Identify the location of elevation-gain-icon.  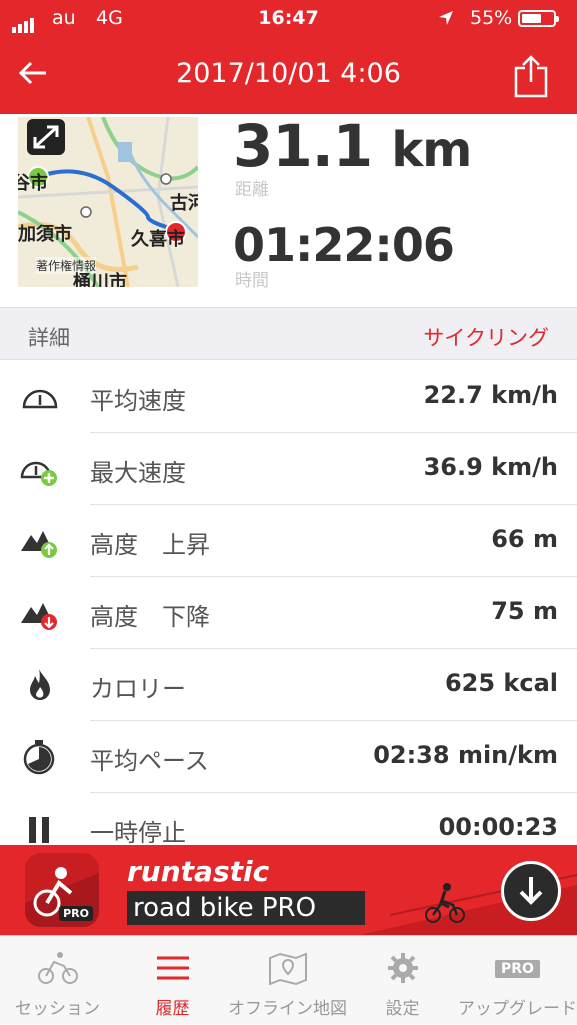
(40, 541).